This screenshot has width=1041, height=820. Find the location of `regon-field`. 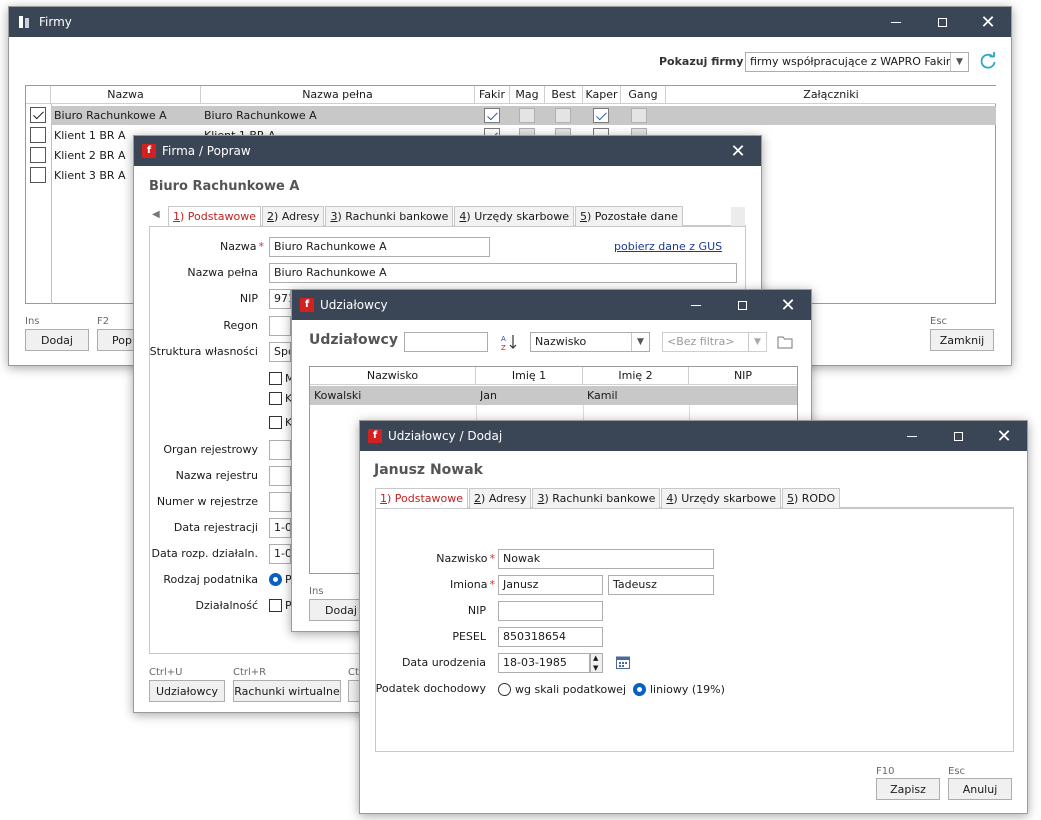

regon-field is located at coordinates (280, 326).